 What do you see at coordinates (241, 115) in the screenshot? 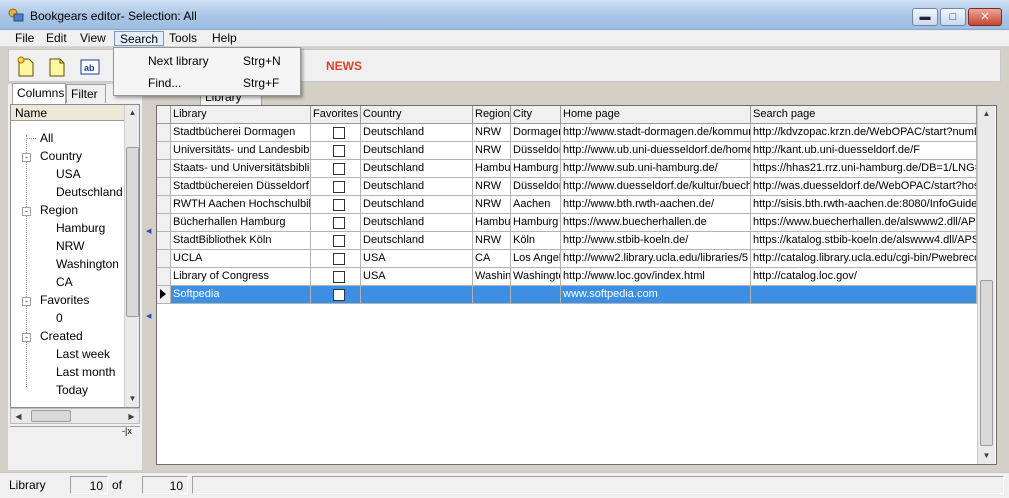
I see `column-header-library: Library` at bounding box center [241, 115].